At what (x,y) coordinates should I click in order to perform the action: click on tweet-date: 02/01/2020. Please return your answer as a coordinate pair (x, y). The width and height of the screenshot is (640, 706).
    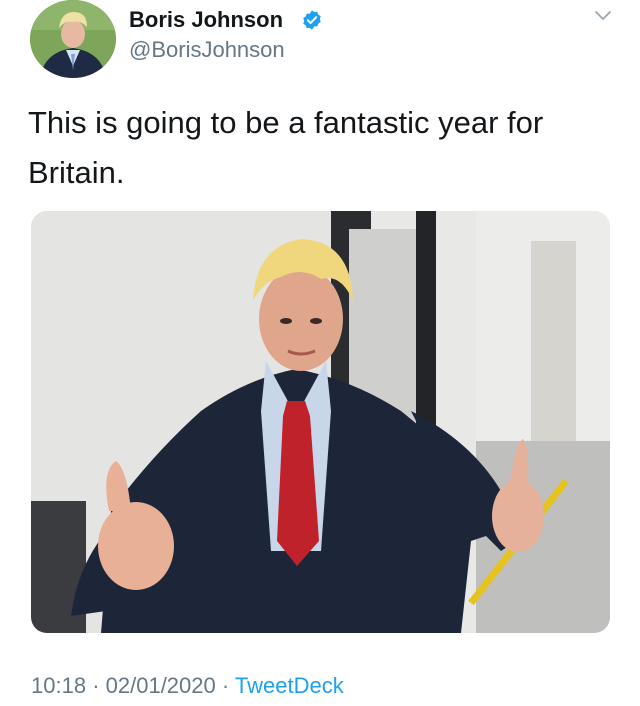
    Looking at the image, I should click on (161, 685).